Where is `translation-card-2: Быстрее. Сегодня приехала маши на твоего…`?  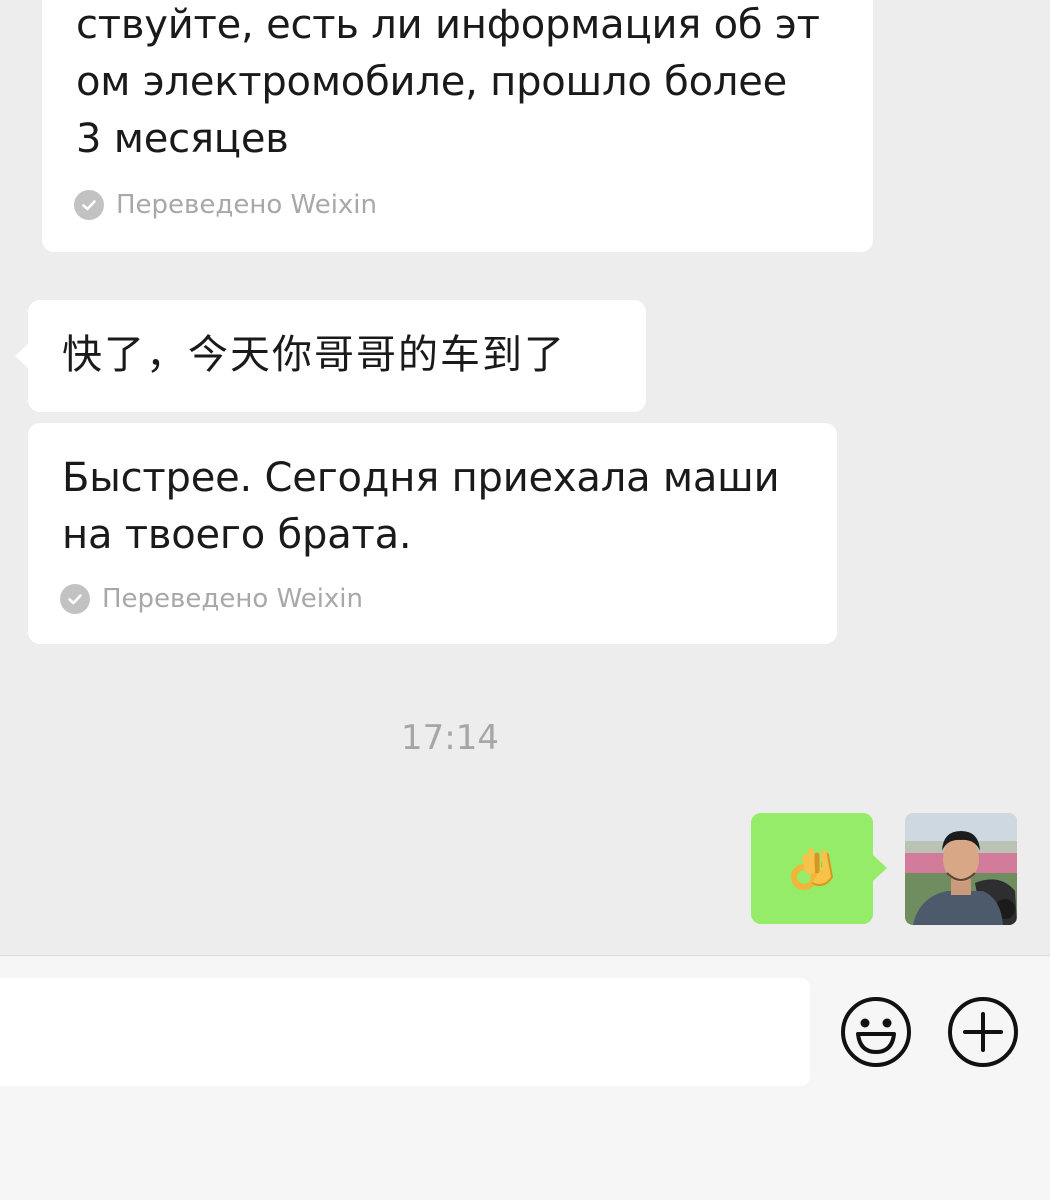
translation-card-2: Быстрее. Сегодня приехала маши на твоего… is located at coordinates (432, 533).